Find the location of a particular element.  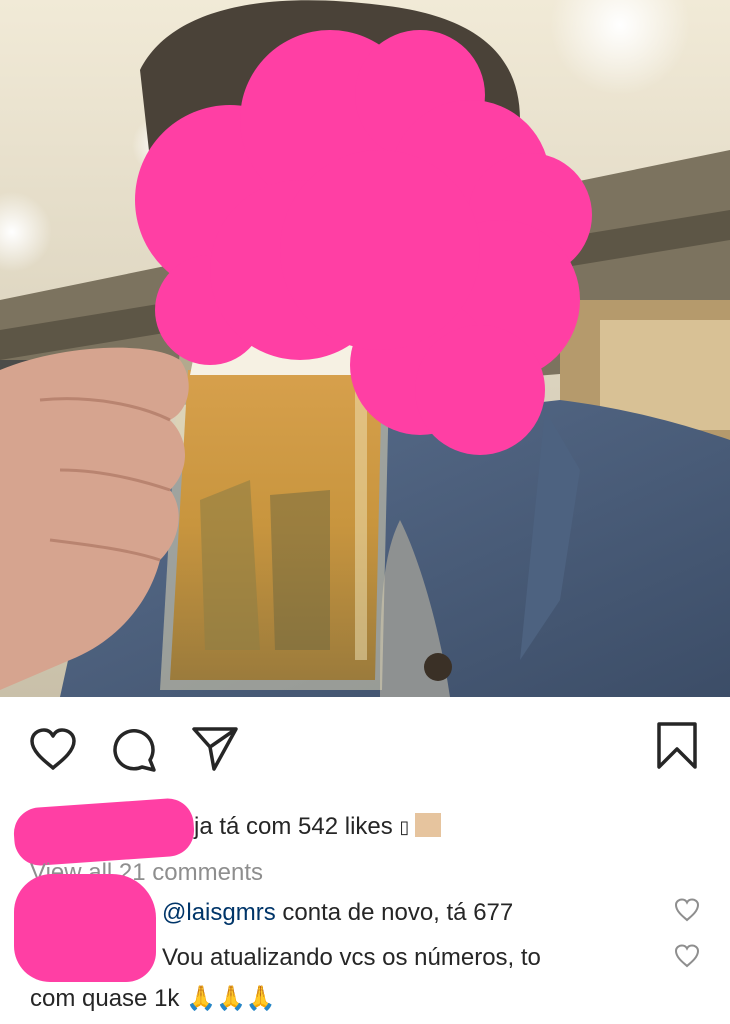

caption-emoji: ▯ is located at coordinates (404, 827).